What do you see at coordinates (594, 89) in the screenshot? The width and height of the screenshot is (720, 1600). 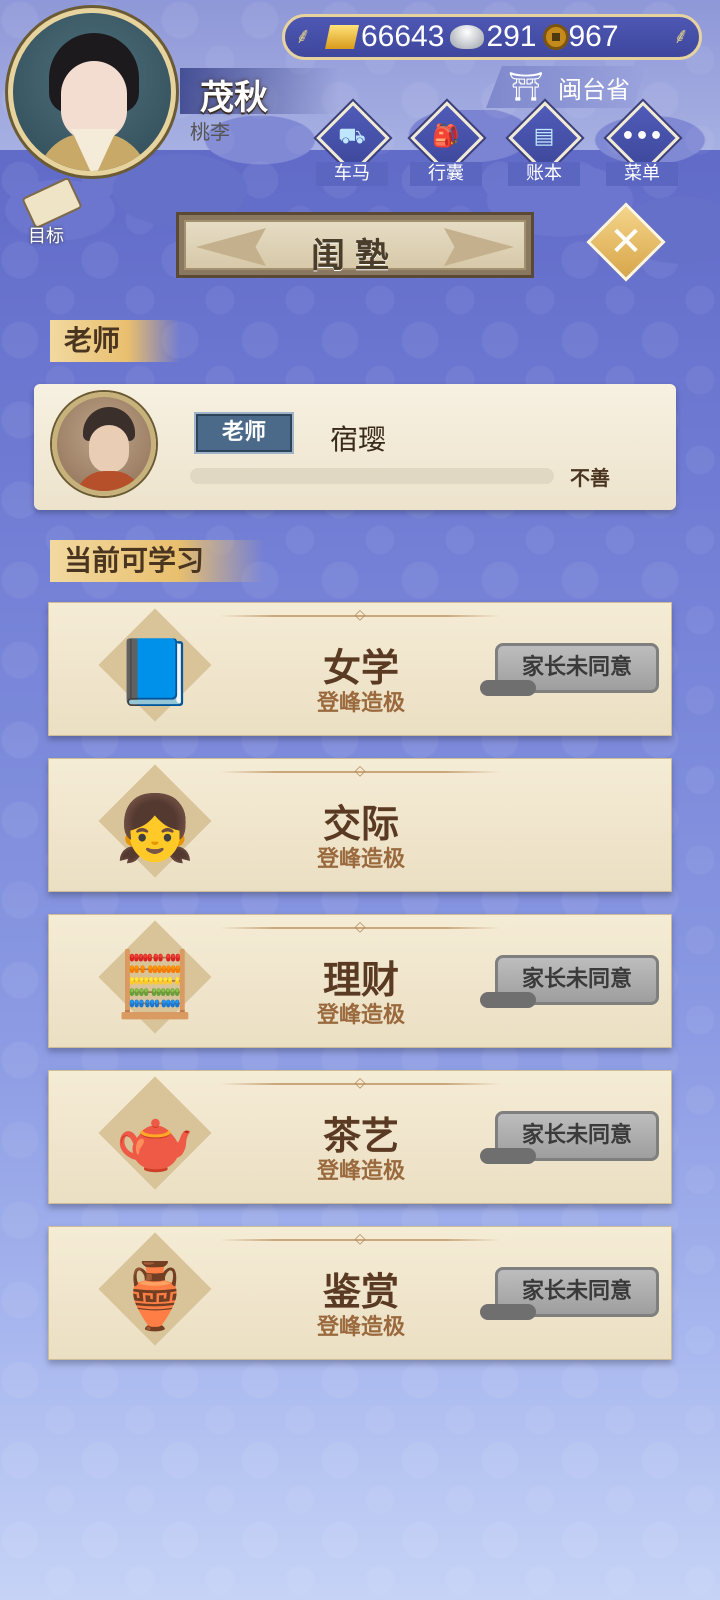 I see `province-label: 闽台省` at bounding box center [594, 89].